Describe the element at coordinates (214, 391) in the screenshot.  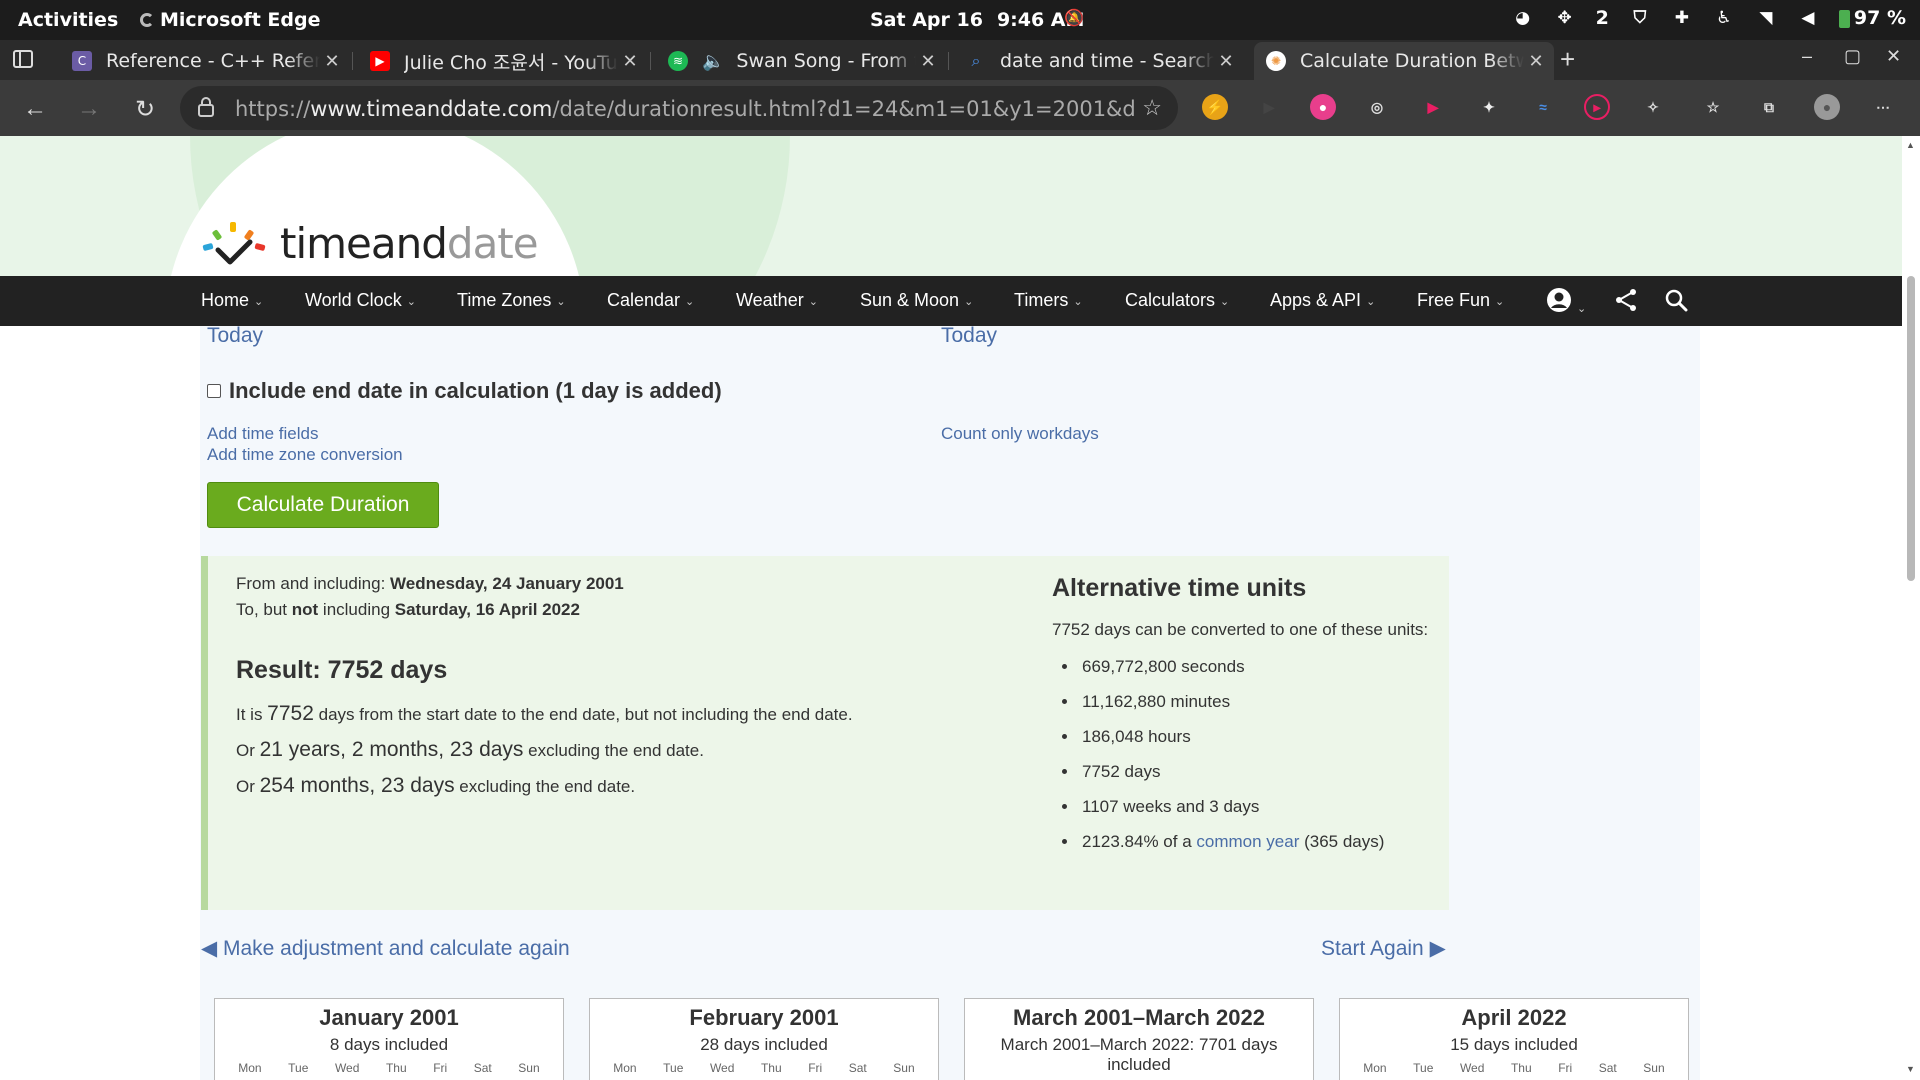
I see `include-end-date-checkbox` at that location.